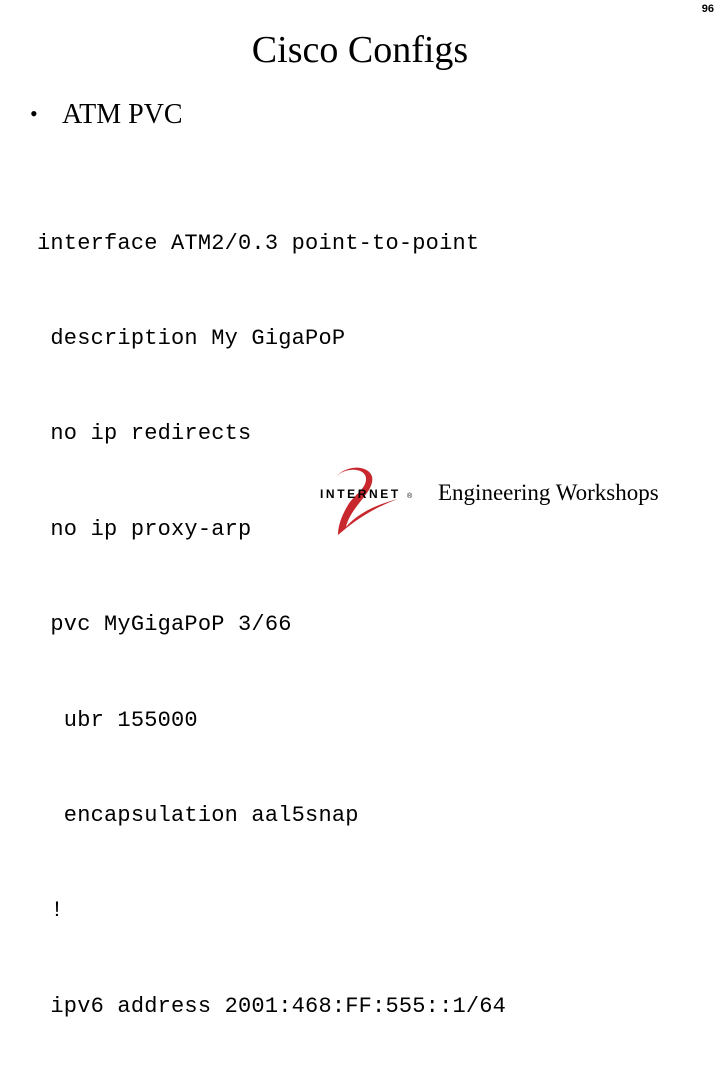 This screenshot has width=720, height=1080. What do you see at coordinates (548, 492) in the screenshot?
I see `footer-text: Engineering Workshops` at bounding box center [548, 492].